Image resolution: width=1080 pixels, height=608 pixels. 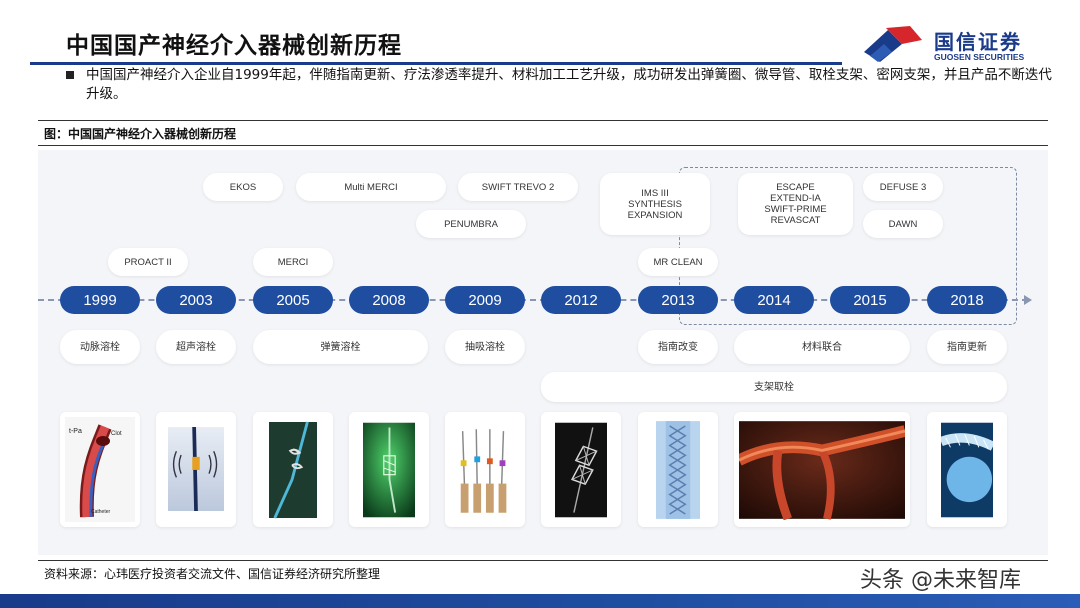 I want to click on therapy-pill: 抽吸溶栓, so click(x=485, y=347).